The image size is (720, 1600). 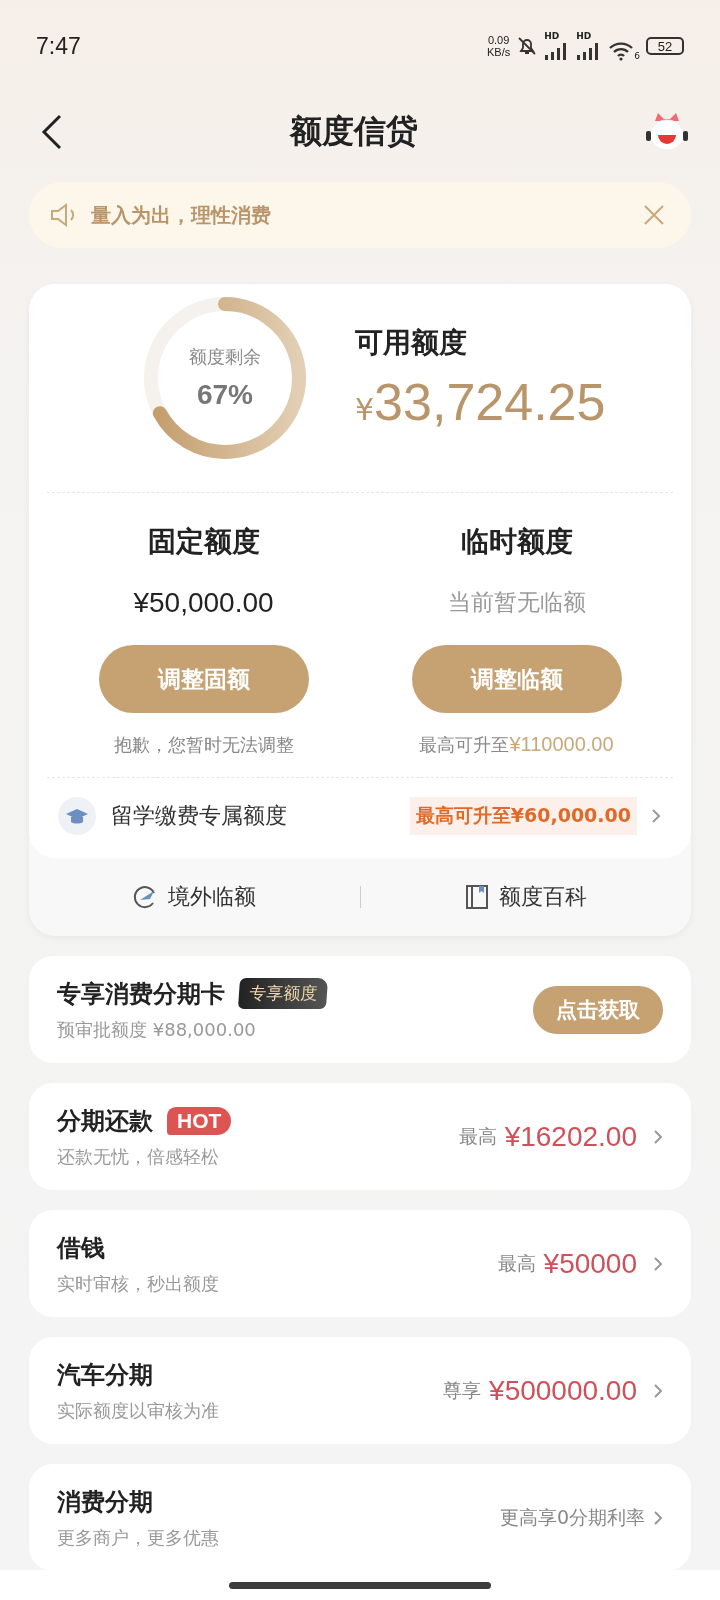 I want to click on battery-icon: 52, so click(x=665, y=46).